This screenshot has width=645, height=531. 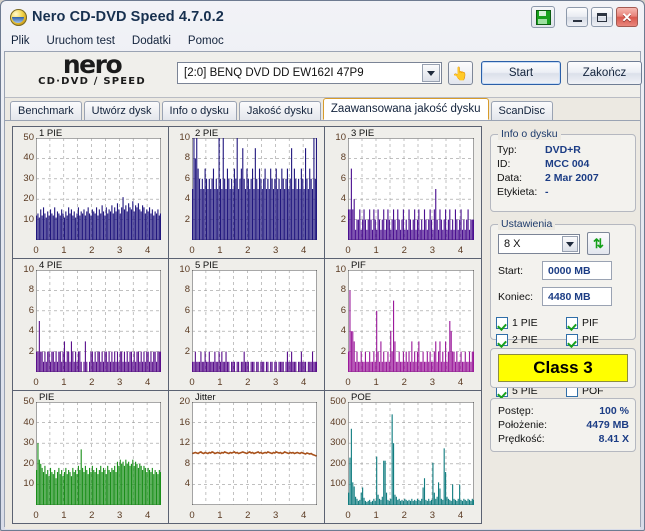 What do you see at coordinates (147, 515) in the screenshot?
I see `x-tick-label: 4` at bounding box center [147, 515].